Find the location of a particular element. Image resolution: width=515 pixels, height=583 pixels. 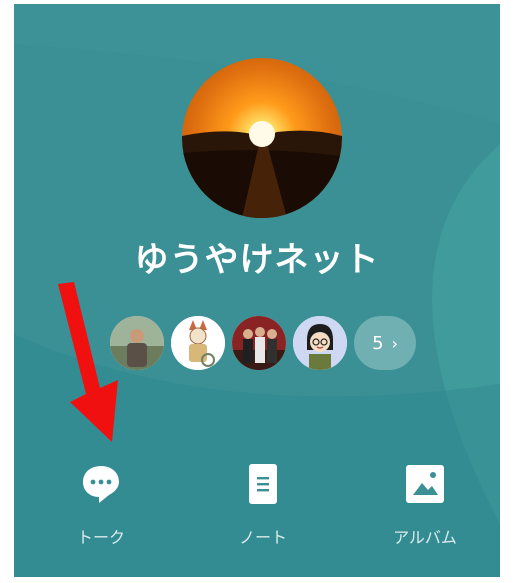

album-label: アルバム is located at coordinates (425, 537).